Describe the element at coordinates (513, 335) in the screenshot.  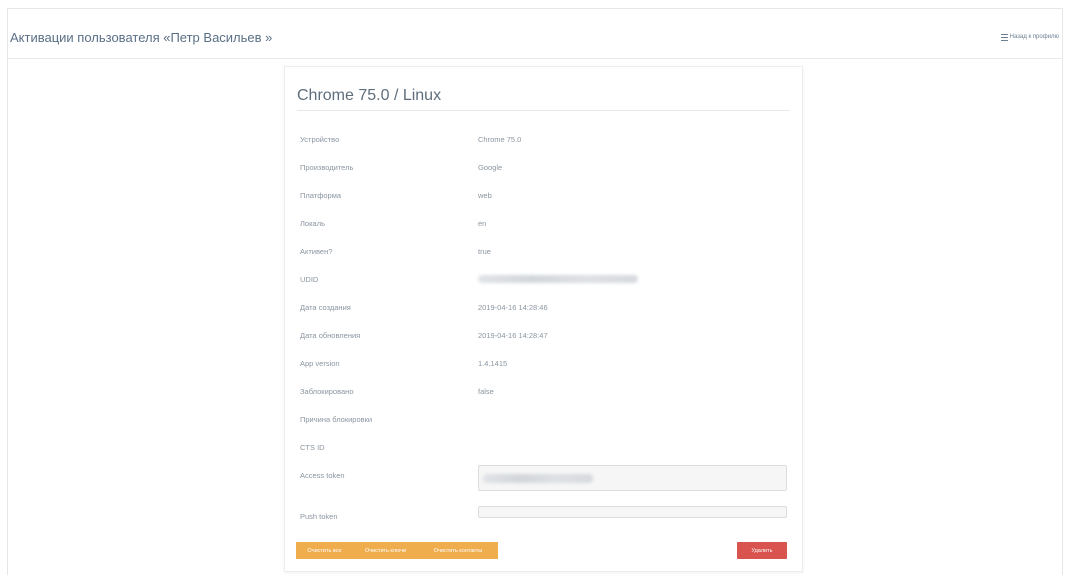
I see `detail-value: 2019-04-16 14:28:47` at that location.